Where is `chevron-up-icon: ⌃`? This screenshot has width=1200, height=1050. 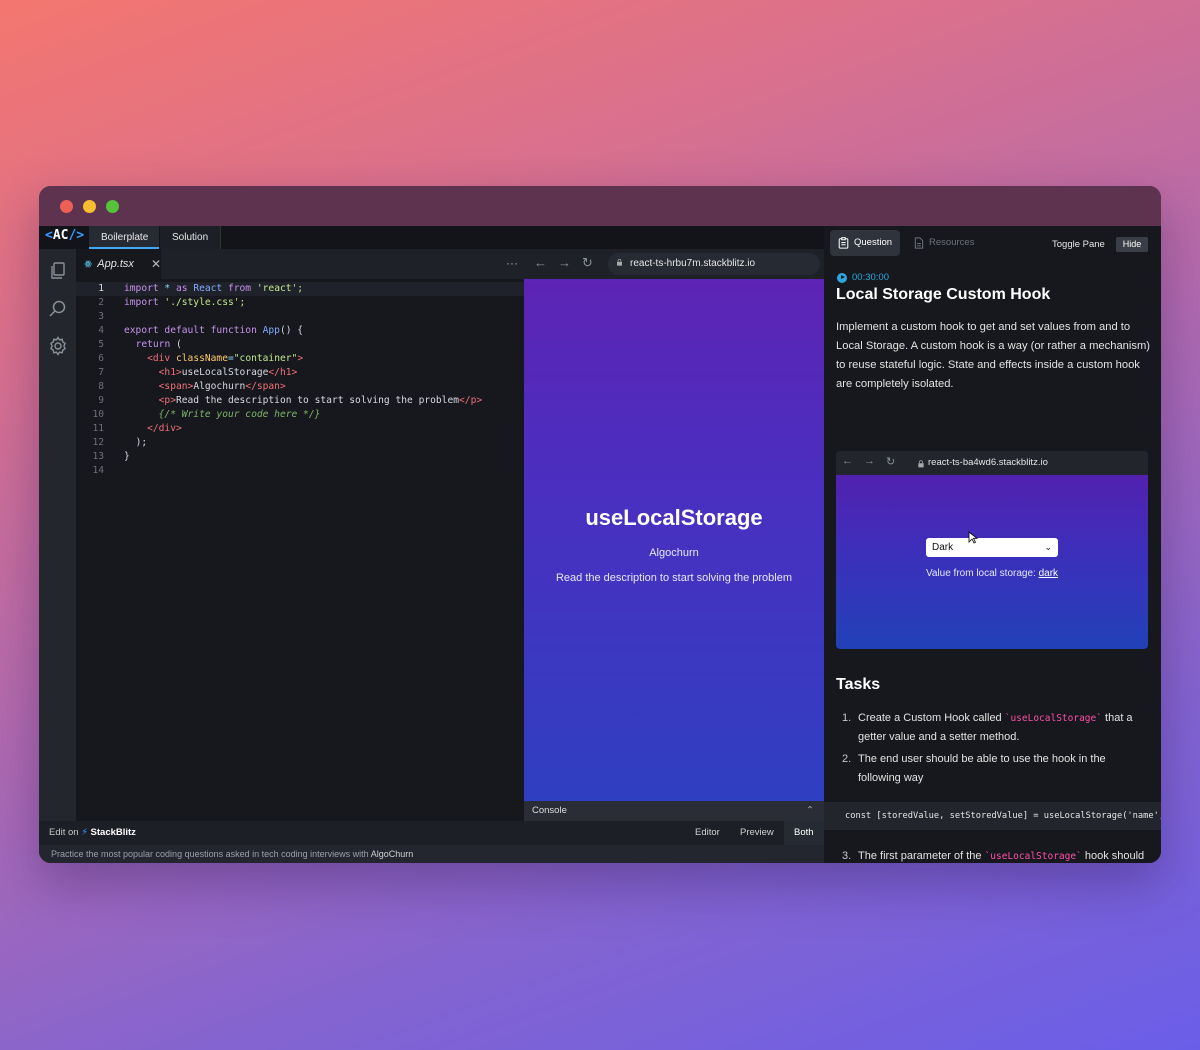 chevron-up-icon: ⌃ is located at coordinates (810, 810).